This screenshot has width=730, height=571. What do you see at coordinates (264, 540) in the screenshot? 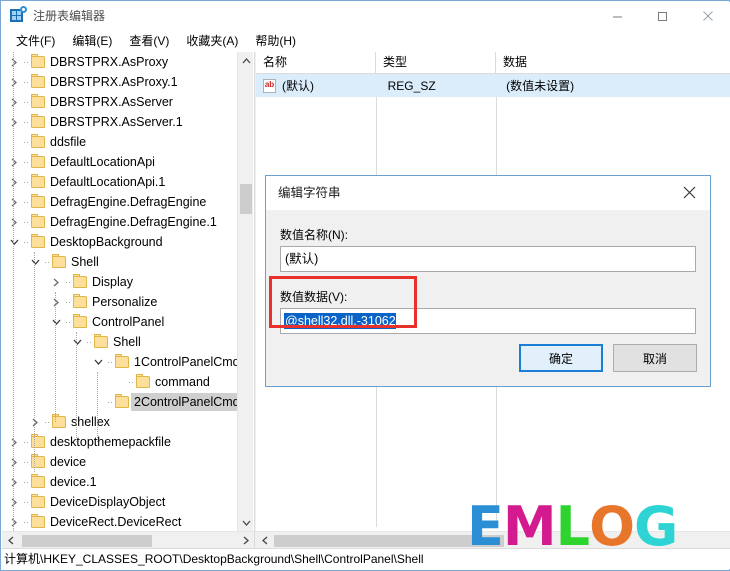
I see `list-scroll-left-button` at bounding box center [264, 540].